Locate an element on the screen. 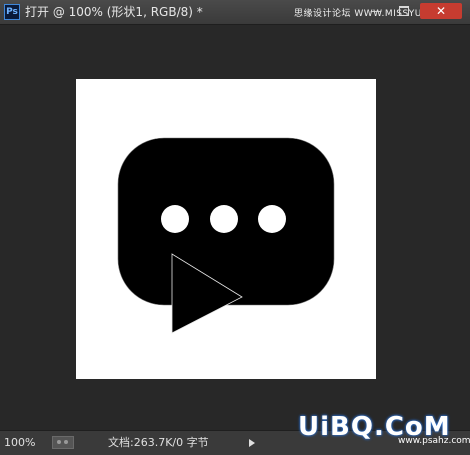 This screenshot has height=455, width=470. document-title: 打开 @ 100% (形状1, RGB/8) * is located at coordinates (114, 12).